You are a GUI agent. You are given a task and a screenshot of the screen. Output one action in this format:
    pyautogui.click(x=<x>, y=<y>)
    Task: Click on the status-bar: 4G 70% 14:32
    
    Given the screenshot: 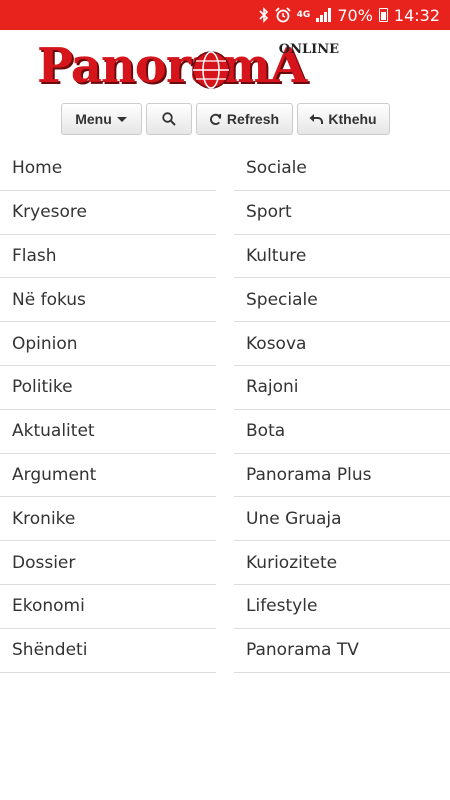 What is the action you would take?
    pyautogui.click(x=225, y=15)
    